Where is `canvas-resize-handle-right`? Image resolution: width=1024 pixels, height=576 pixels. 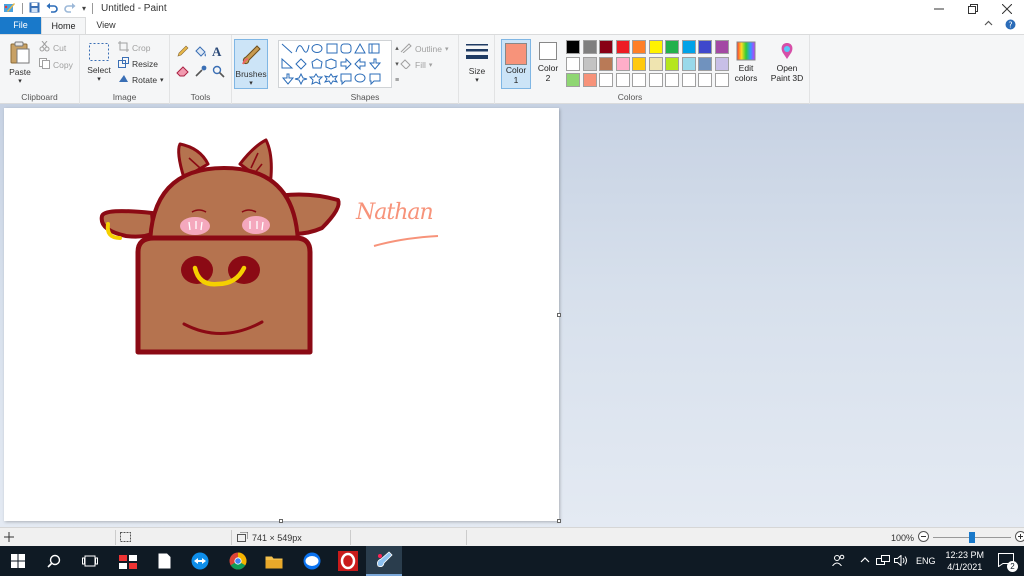 canvas-resize-handle-right is located at coordinates (559, 315).